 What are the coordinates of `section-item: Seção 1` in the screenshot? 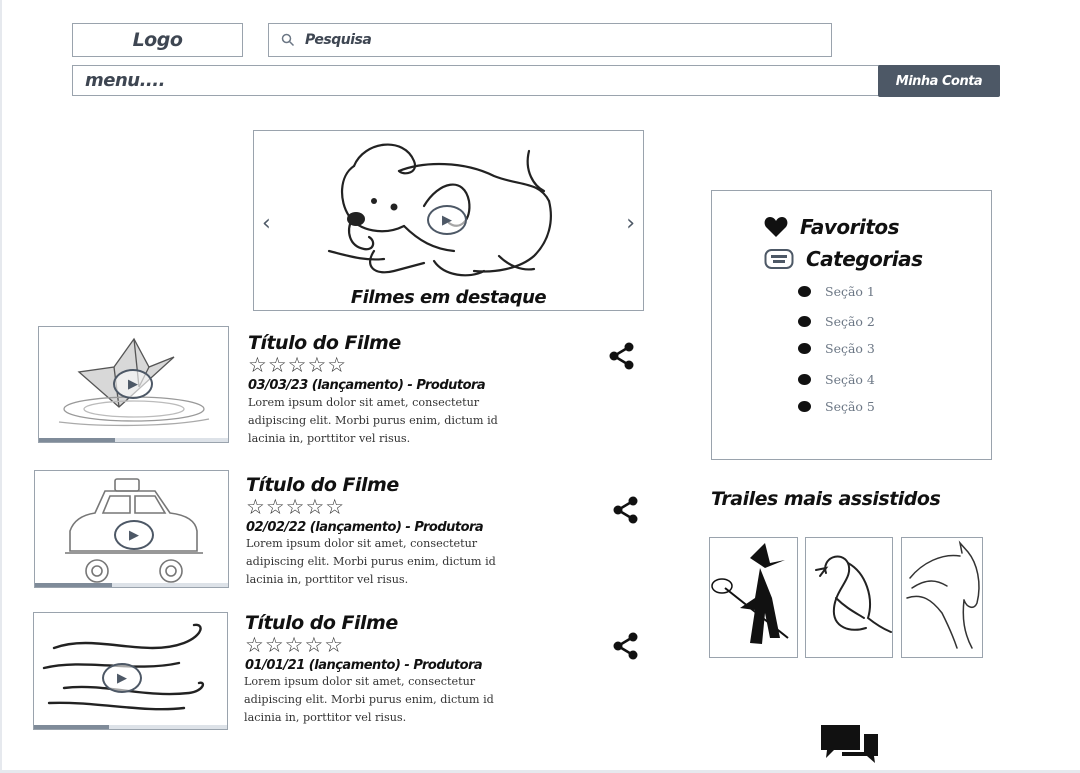 It's located at (836, 291).